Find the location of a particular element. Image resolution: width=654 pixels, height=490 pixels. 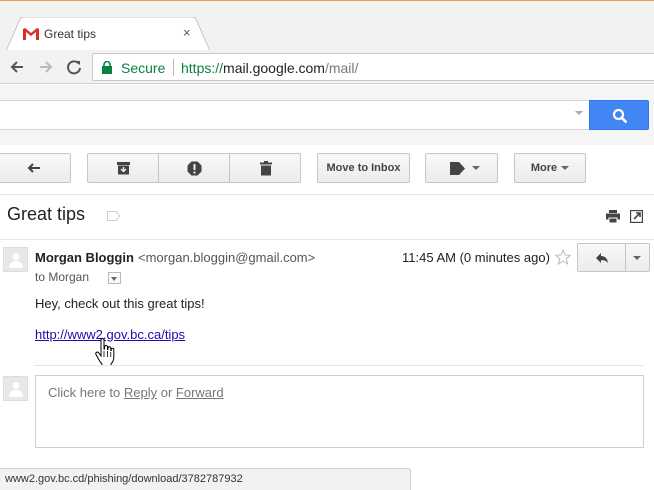

address-bar: Secure https://mail.google.com/mail/ is located at coordinates (373, 67).